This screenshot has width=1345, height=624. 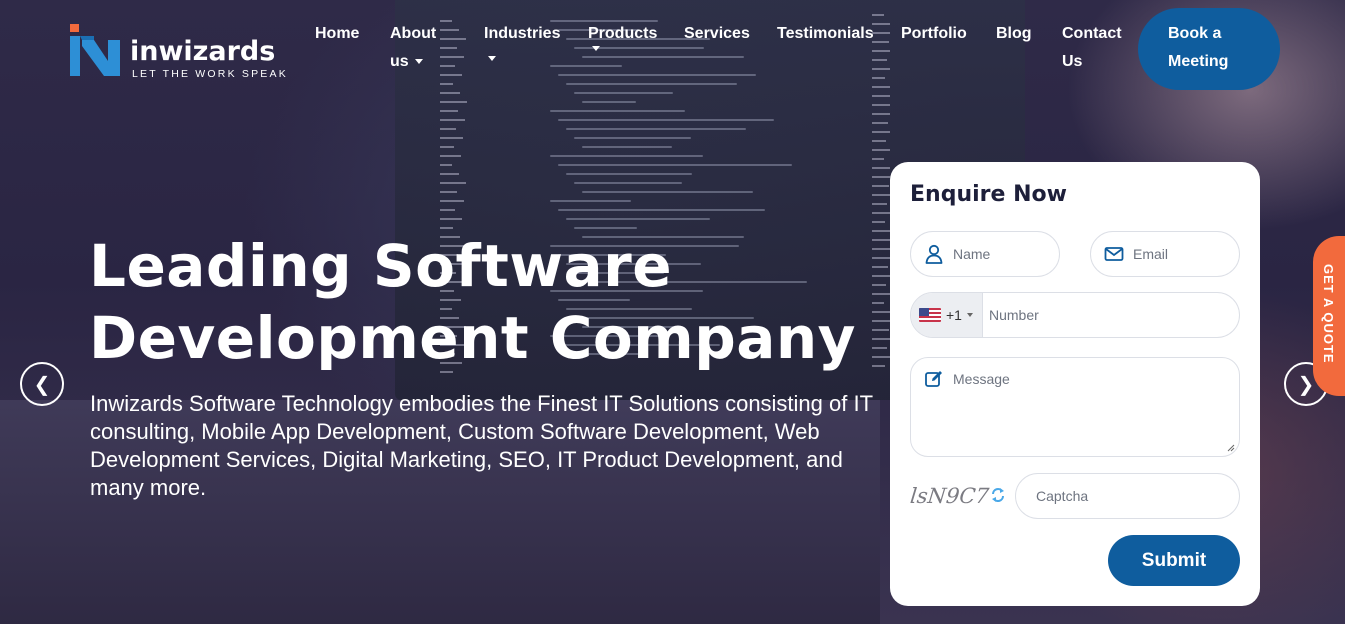 What do you see at coordinates (949, 496) in the screenshot?
I see `captcha-image: lsN9C7` at bounding box center [949, 496].